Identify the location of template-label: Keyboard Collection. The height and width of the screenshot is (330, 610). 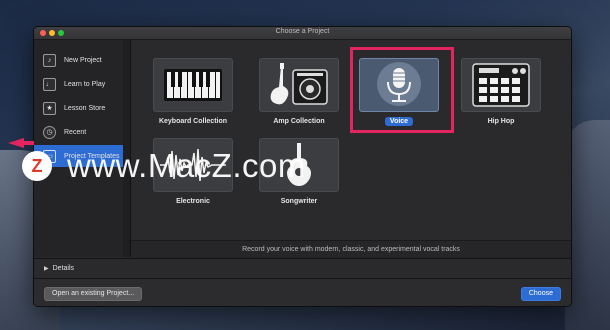
(193, 121).